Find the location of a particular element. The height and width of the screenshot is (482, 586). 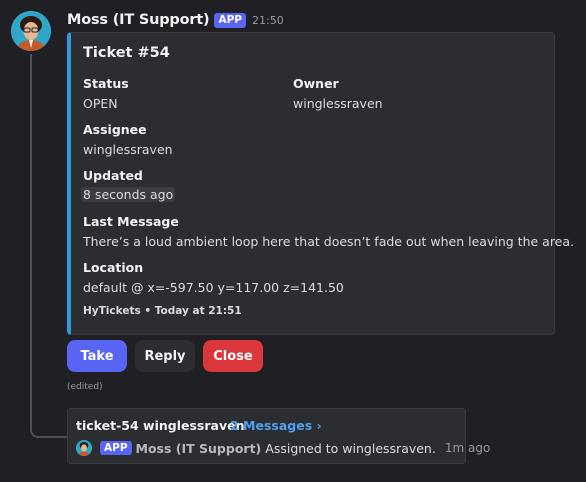

app-badge: APP is located at coordinates (230, 20).